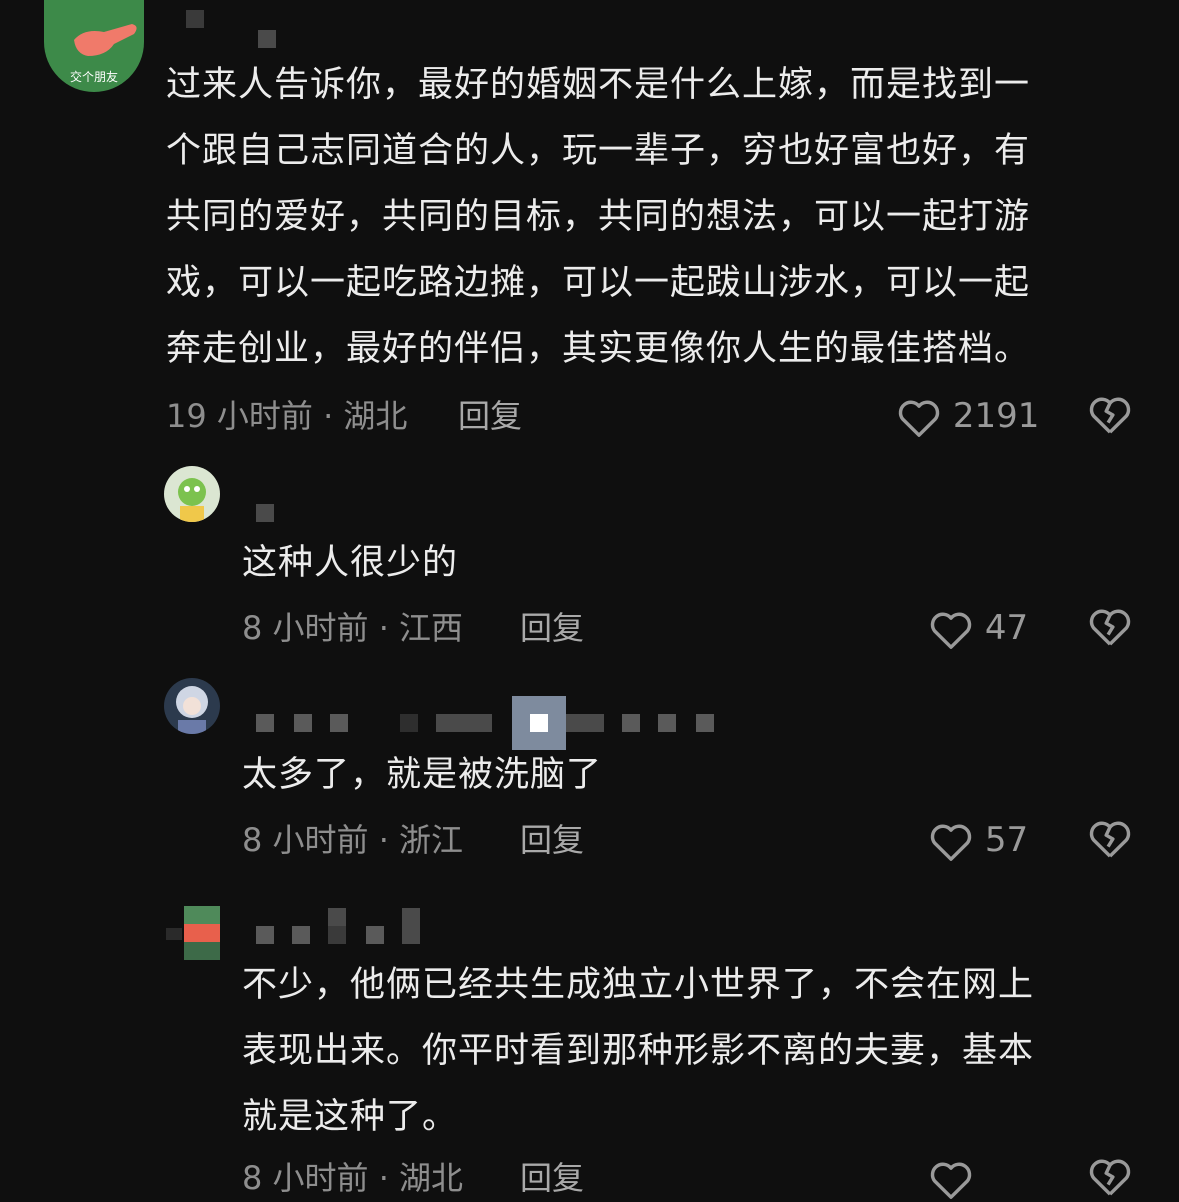  I want to click on pixelated-avatar-icon, so click(193, 933).